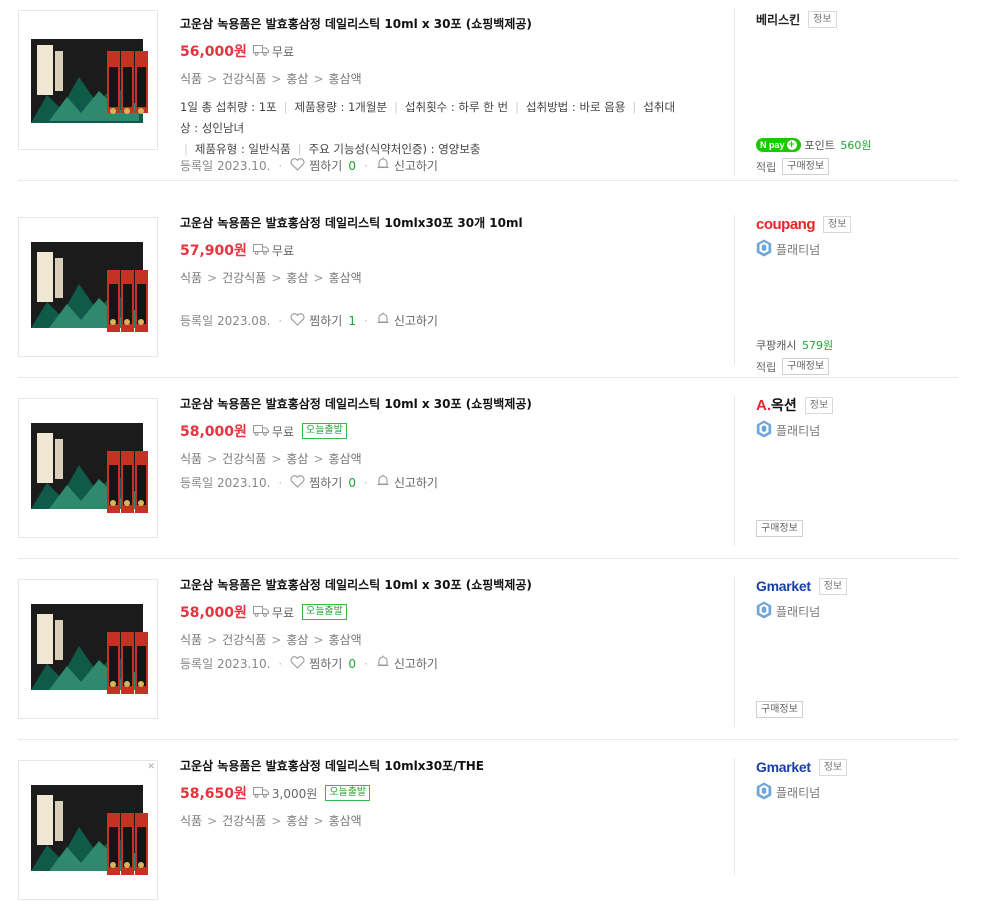 Image resolution: width=982 pixels, height=921 pixels. What do you see at coordinates (856, 236) in the screenshot?
I see `mall-info: coupang 정보 플래티넘` at bounding box center [856, 236].